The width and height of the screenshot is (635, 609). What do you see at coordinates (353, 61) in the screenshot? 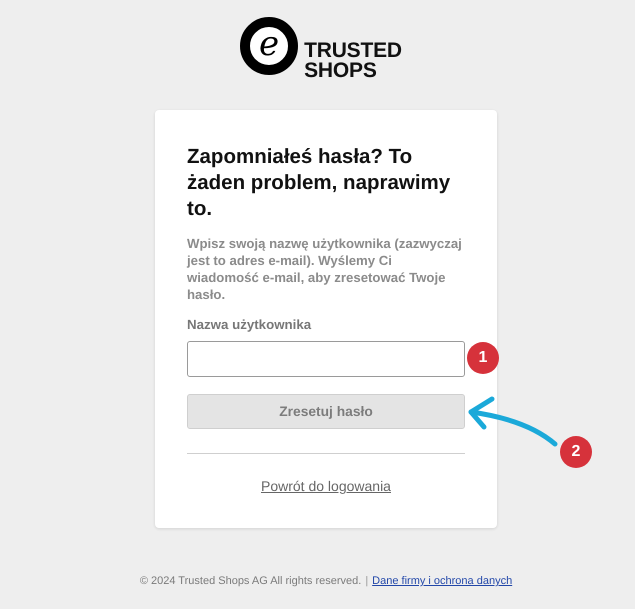
I see `logo-wordmark: TRUSTED SHOPS` at bounding box center [353, 61].